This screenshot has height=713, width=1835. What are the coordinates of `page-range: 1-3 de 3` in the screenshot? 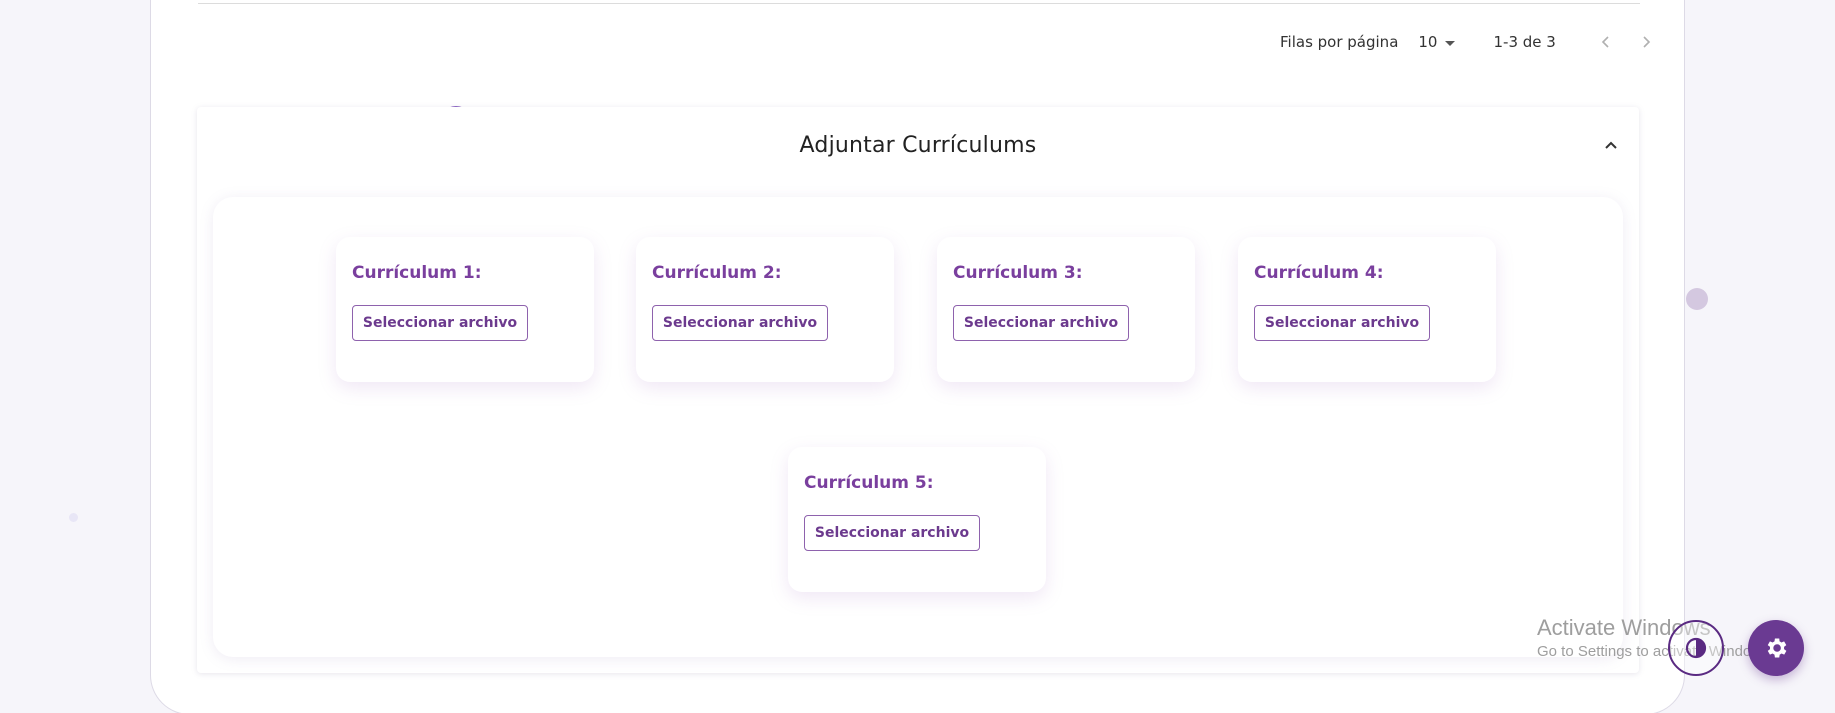 It's located at (1524, 42).